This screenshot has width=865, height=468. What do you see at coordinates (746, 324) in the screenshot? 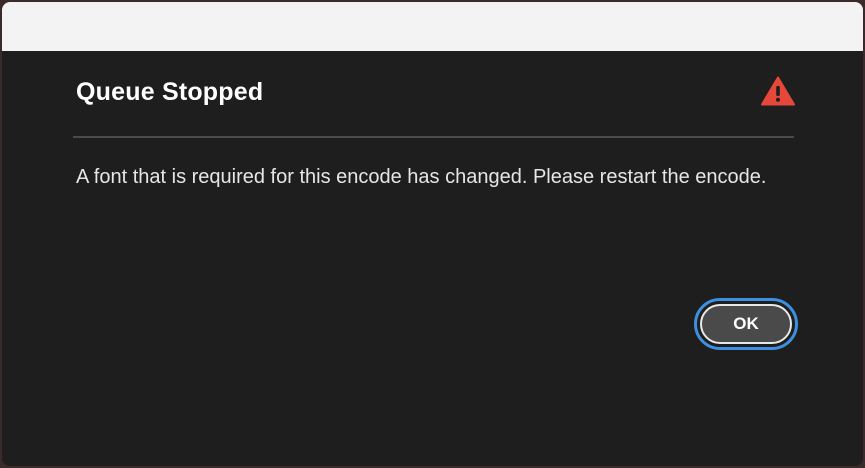
I see `ok-button: OK` at bounding box center [746, 324].